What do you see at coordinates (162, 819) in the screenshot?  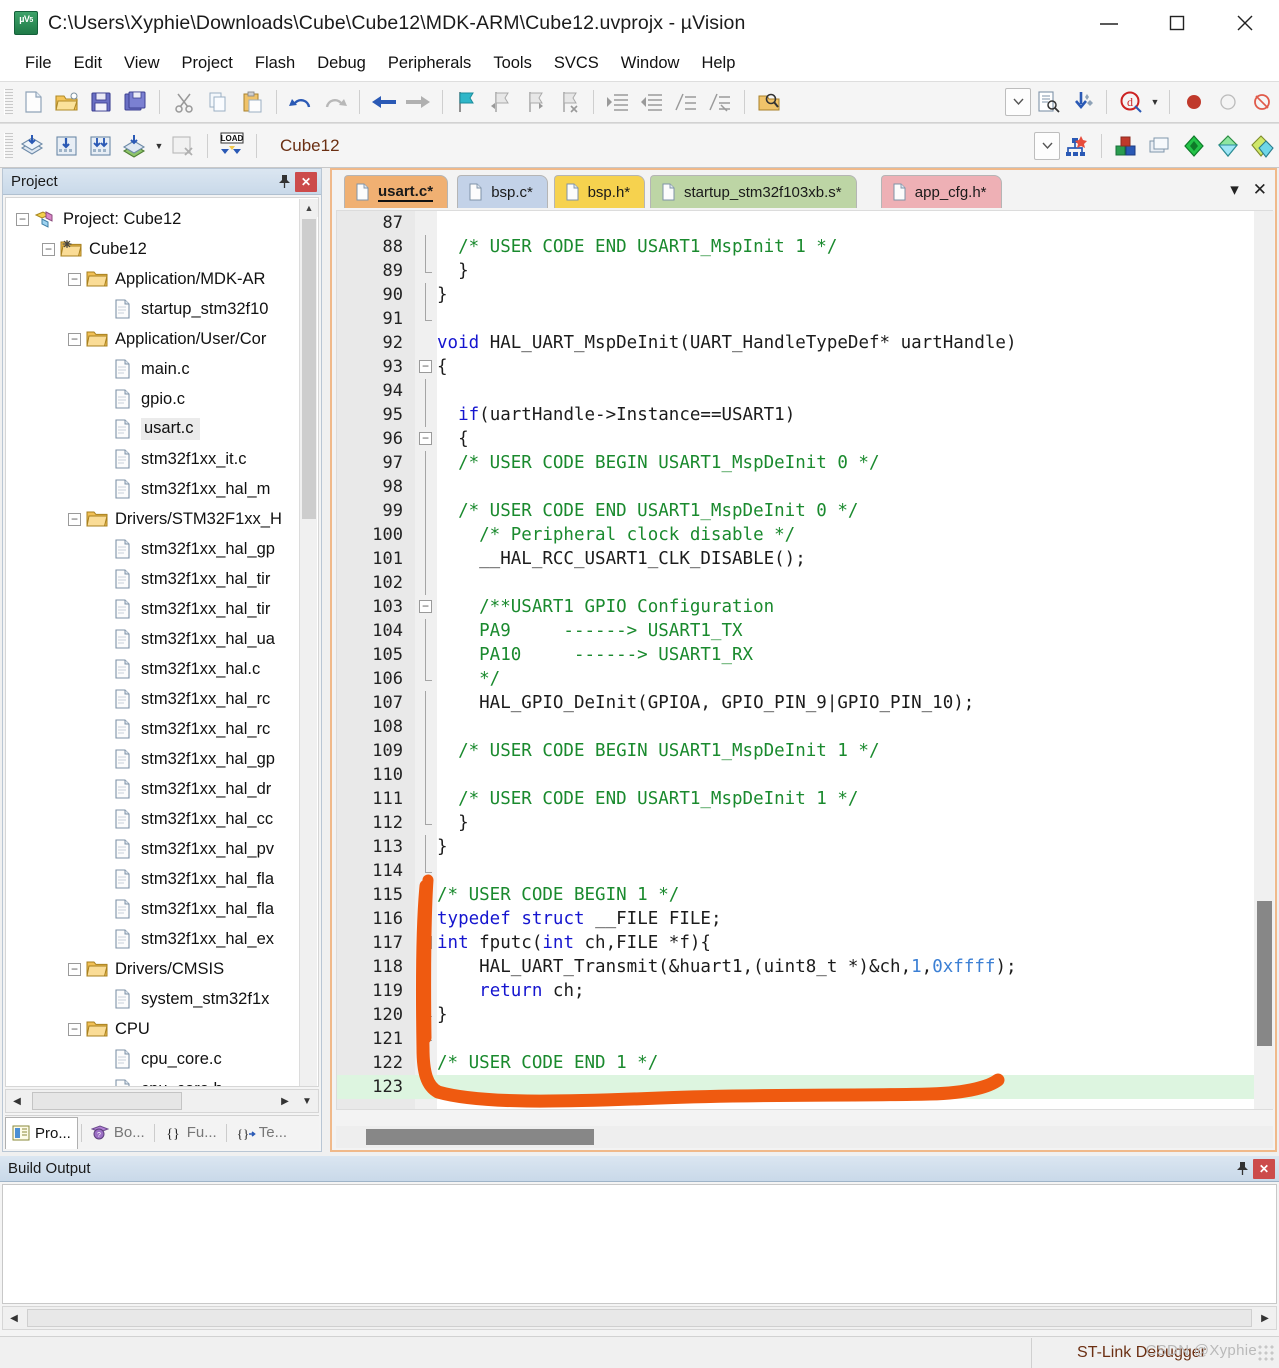 I see `tree-item: stm32f1xx_hal_cc` at bounding box center [162, 819].